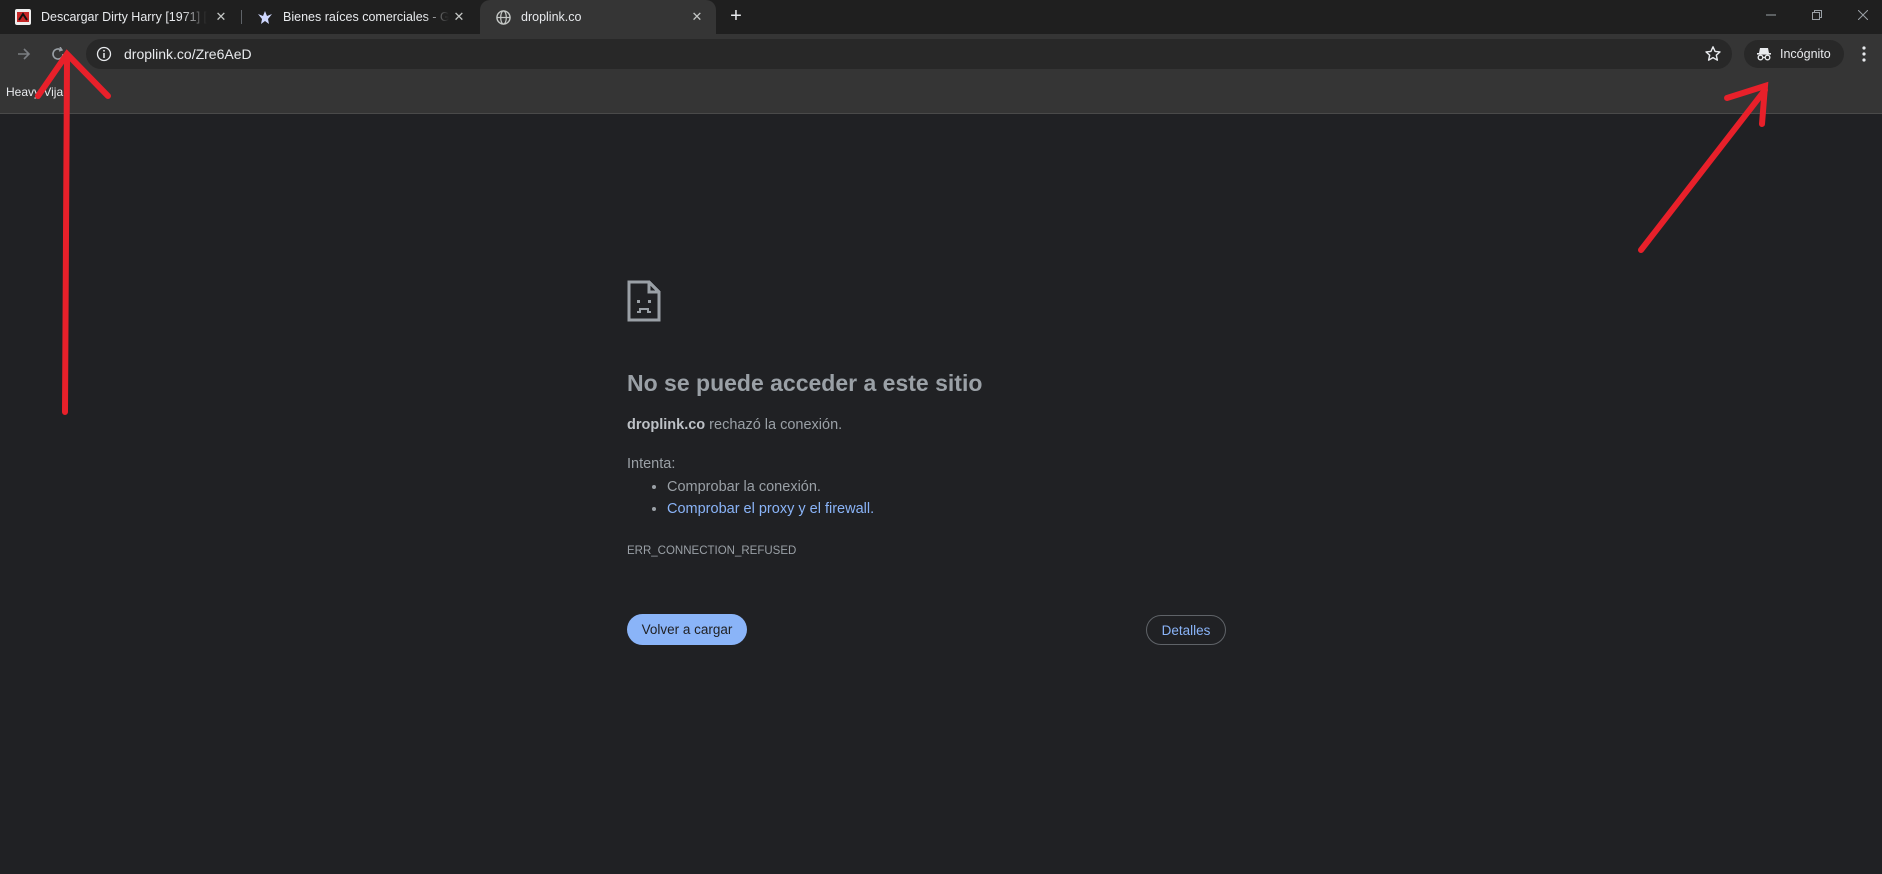 This screenshot has height=874, width=1882. Describe the element at coordinates (774, 425) in the screenshot. I see `error-message-text: rechazó la conexión.` at that location.